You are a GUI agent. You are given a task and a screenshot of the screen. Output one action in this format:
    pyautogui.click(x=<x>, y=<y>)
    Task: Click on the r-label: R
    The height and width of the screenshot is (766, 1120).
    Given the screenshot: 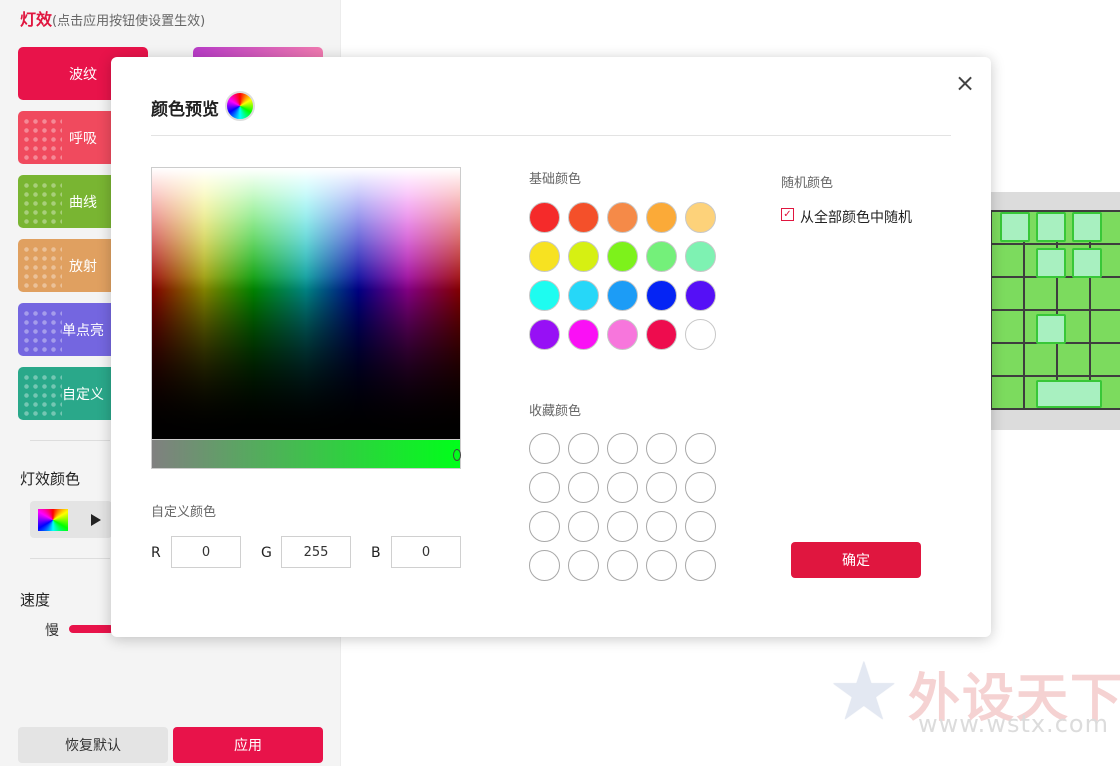 What is the action you would take?
    pyautogui.click(x=156, y=553)
    